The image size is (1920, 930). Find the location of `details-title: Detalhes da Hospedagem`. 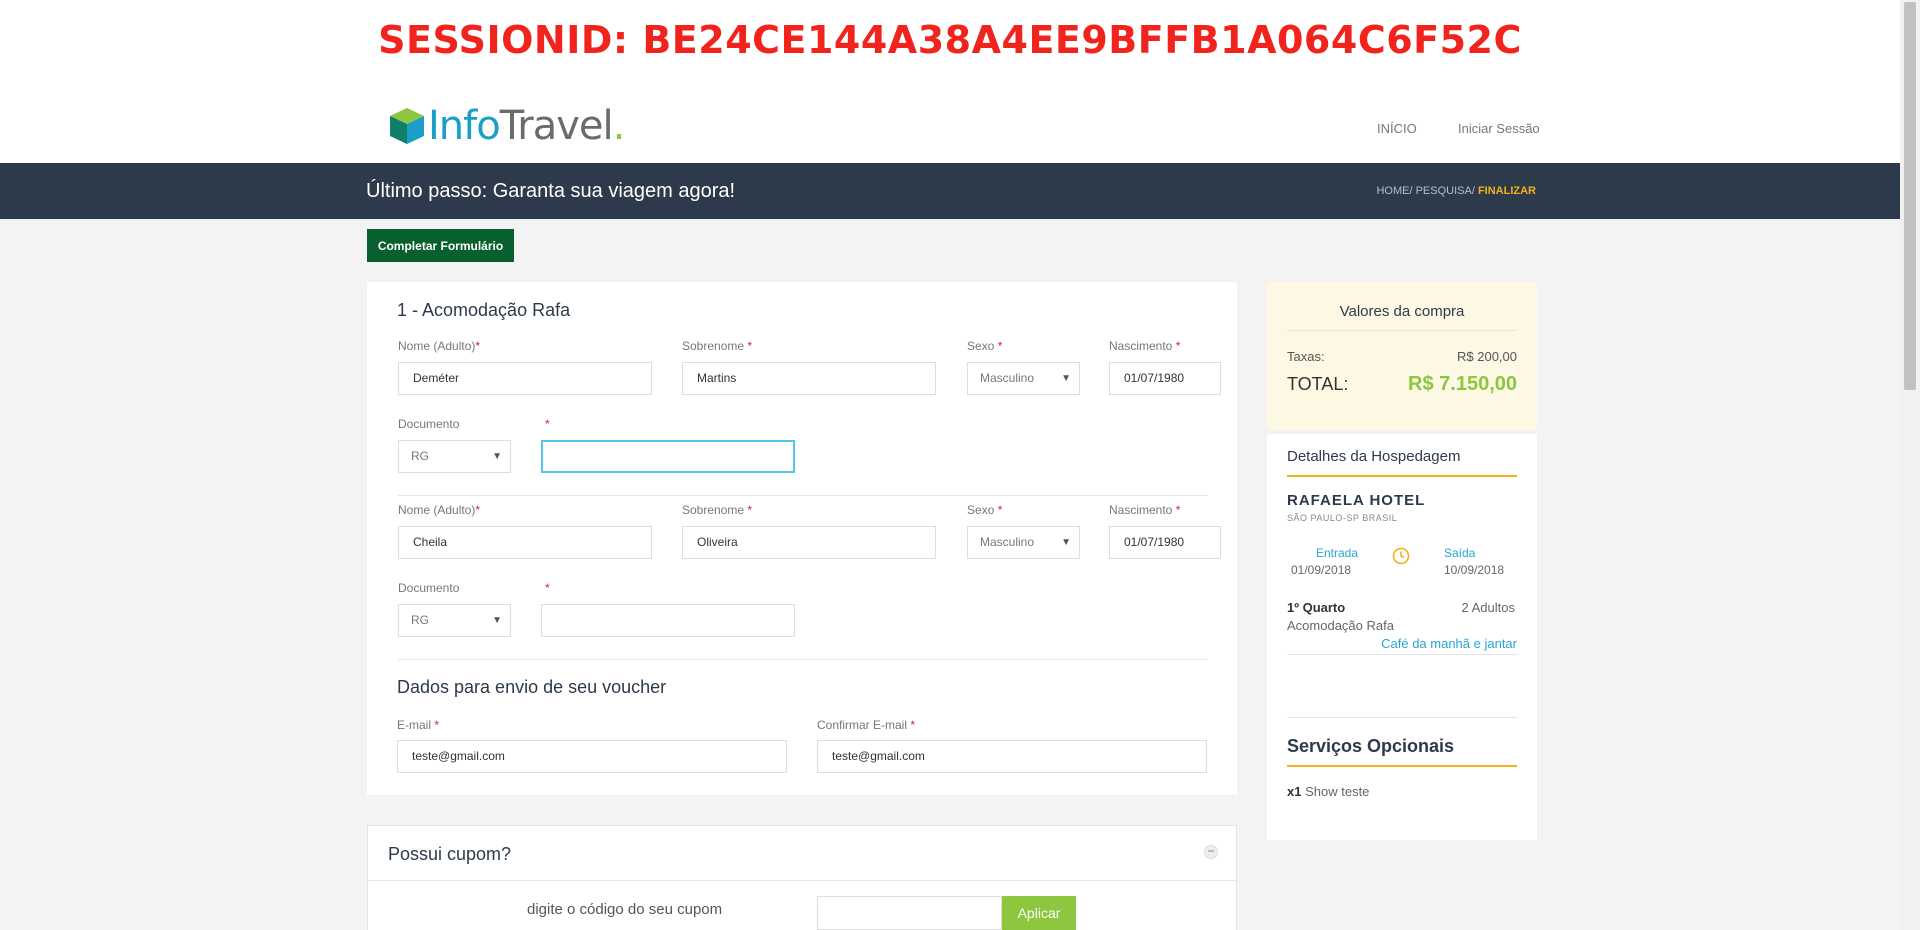

details-title: Detalhes da Hospedagem is located at coordinates (1374, 456).